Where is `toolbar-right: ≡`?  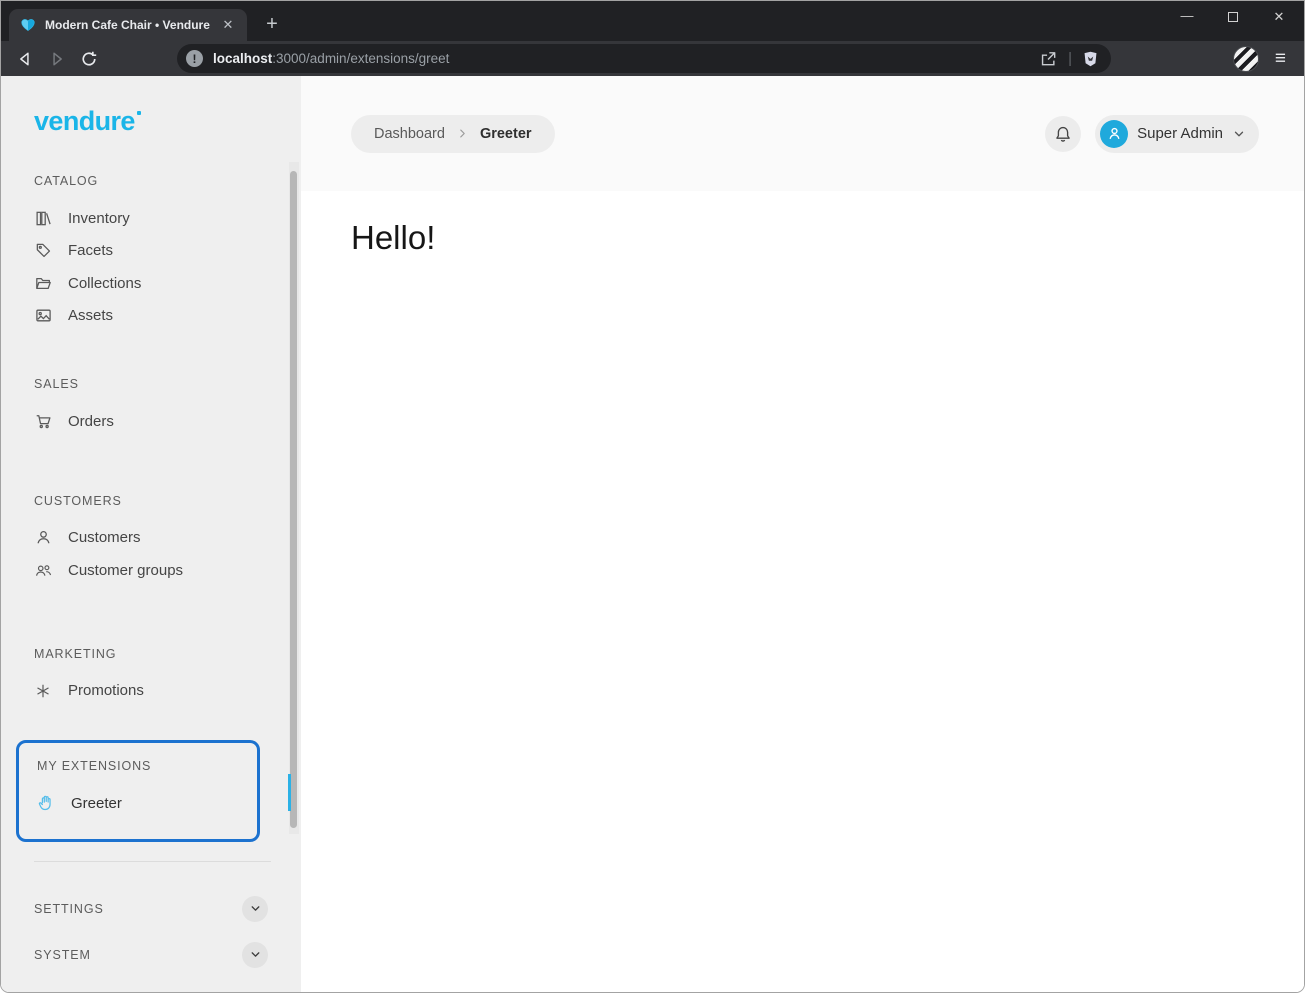 toolbar-right: ≡ is located at coordinates (1263, 58).